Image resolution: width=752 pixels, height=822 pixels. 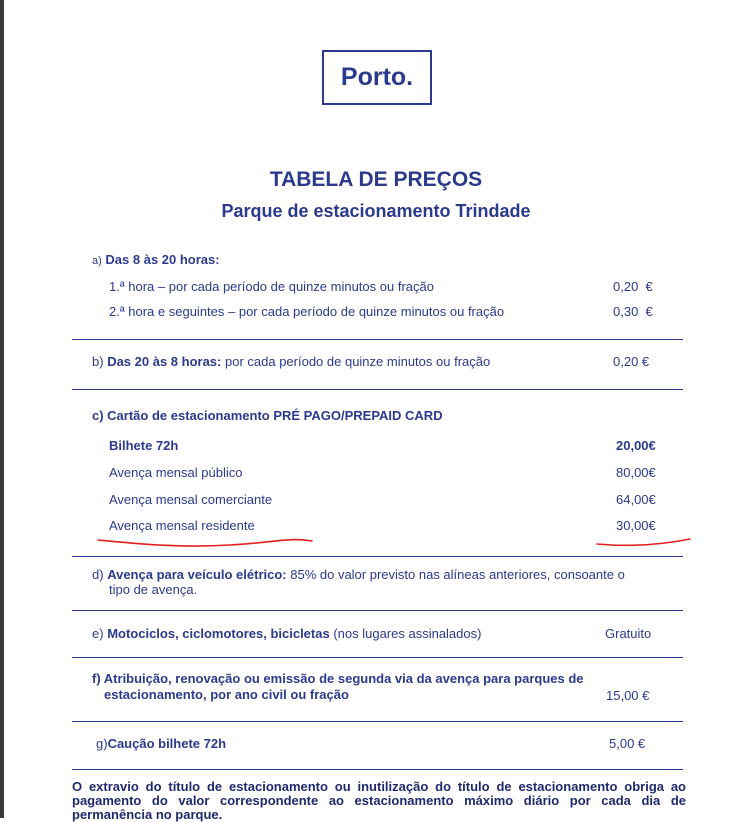 I want to click on section-b-title: Das 20 às 8 horas:, so click(x=164, y=361).